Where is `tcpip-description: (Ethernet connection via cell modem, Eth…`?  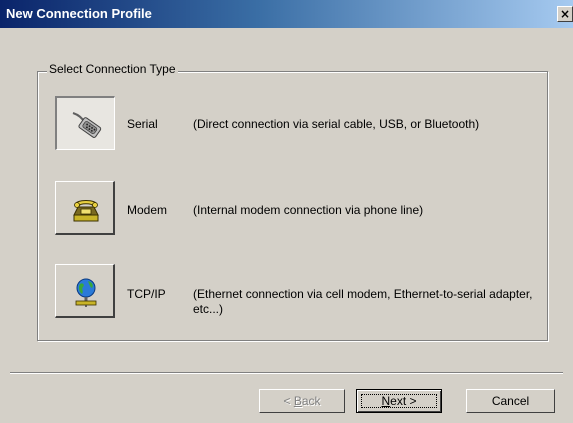
tcpip-description: (Ethernet connection via cell modem, Eth… is located at coordinates (363, 301).